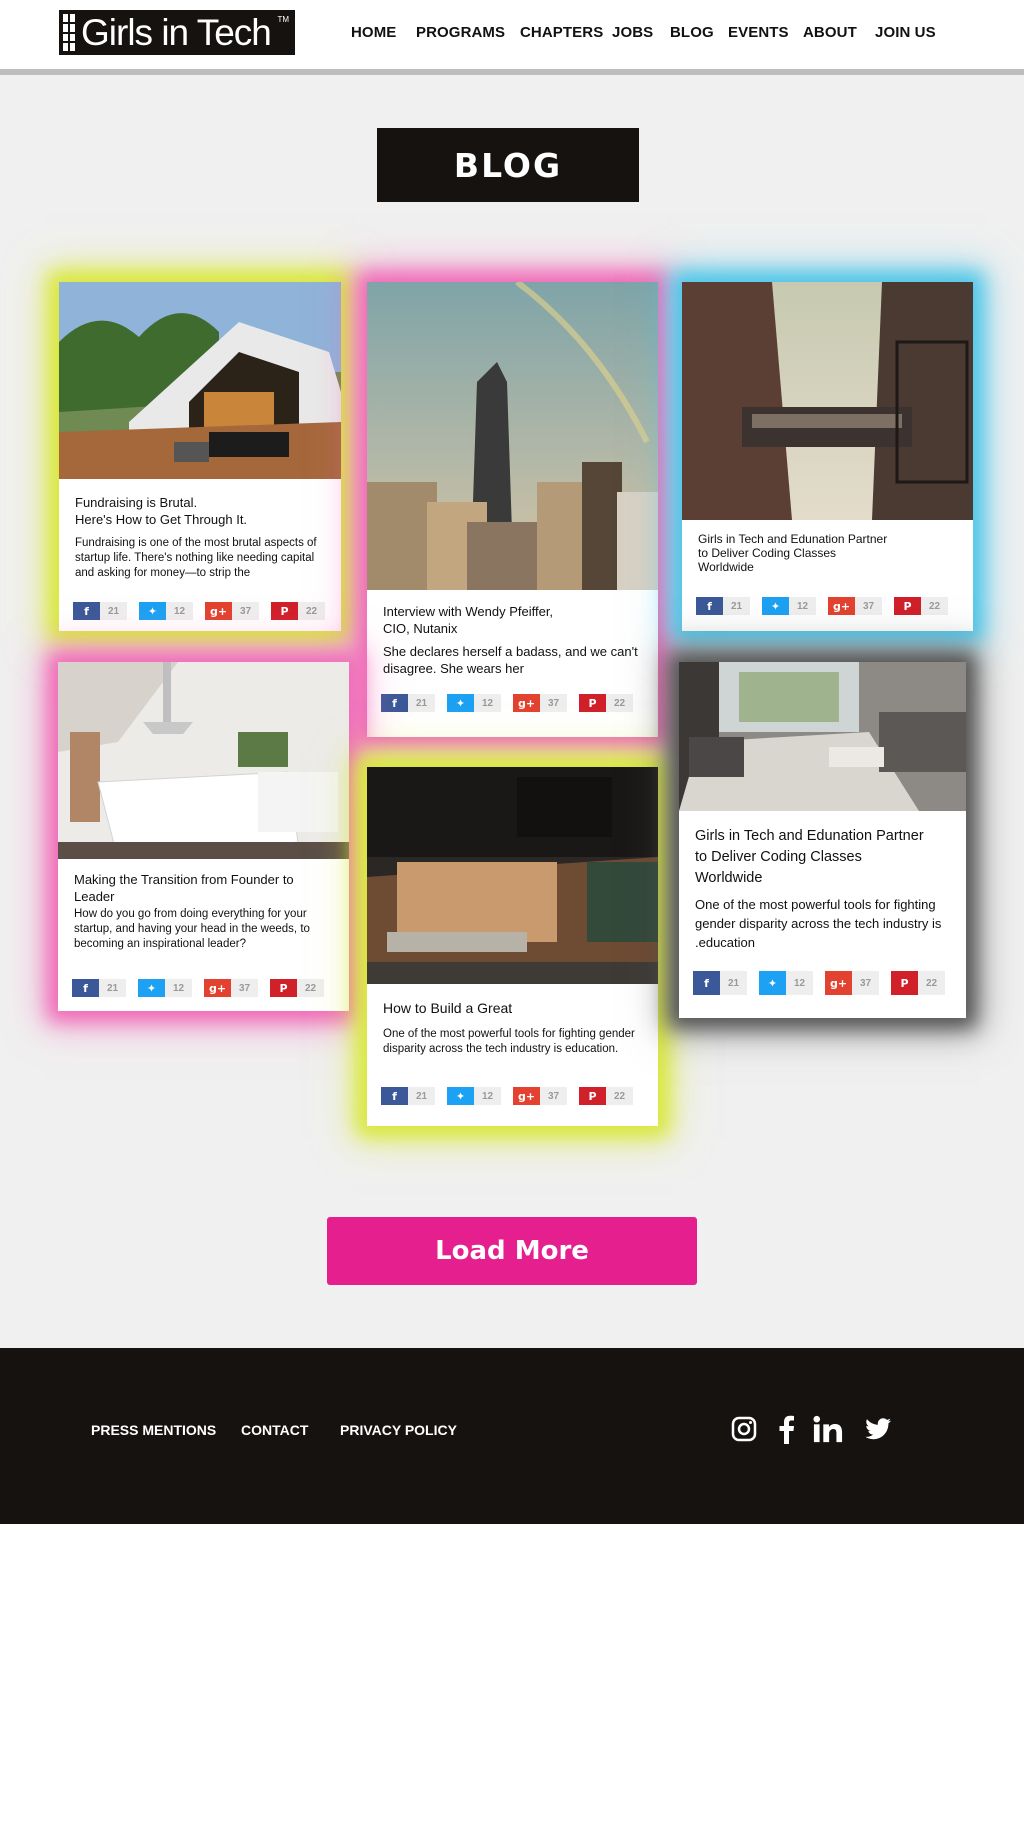  I want to click on nav-chapters: CHAPTERS, so click(561, 32).